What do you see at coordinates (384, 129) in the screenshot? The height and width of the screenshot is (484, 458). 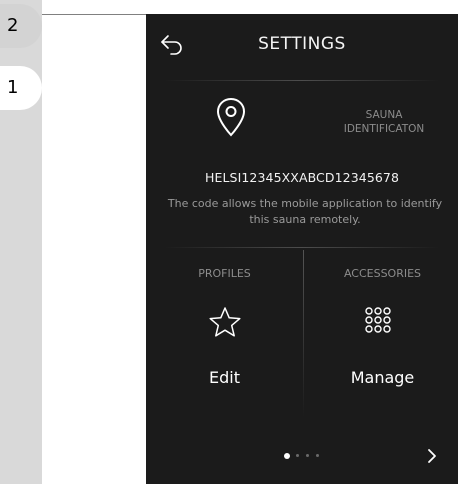 I see `sauna-label-line2: IDENTIFICATON` at bounding box center [384, 129].